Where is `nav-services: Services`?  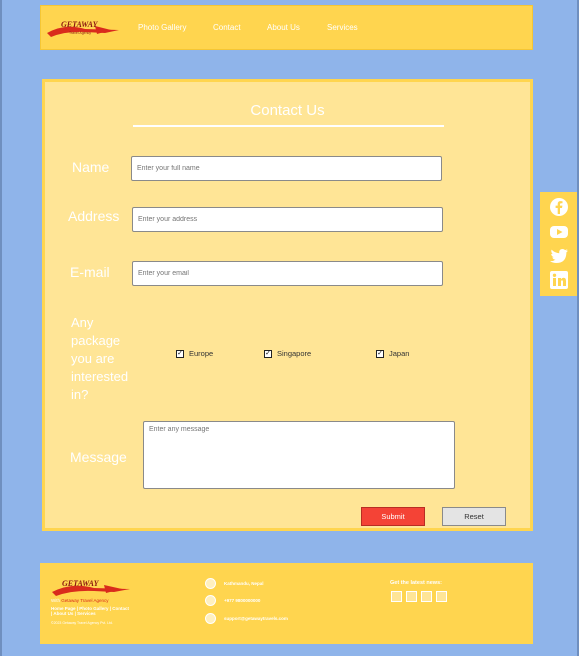
nav-services: Services is located at coordinates (342, 27).